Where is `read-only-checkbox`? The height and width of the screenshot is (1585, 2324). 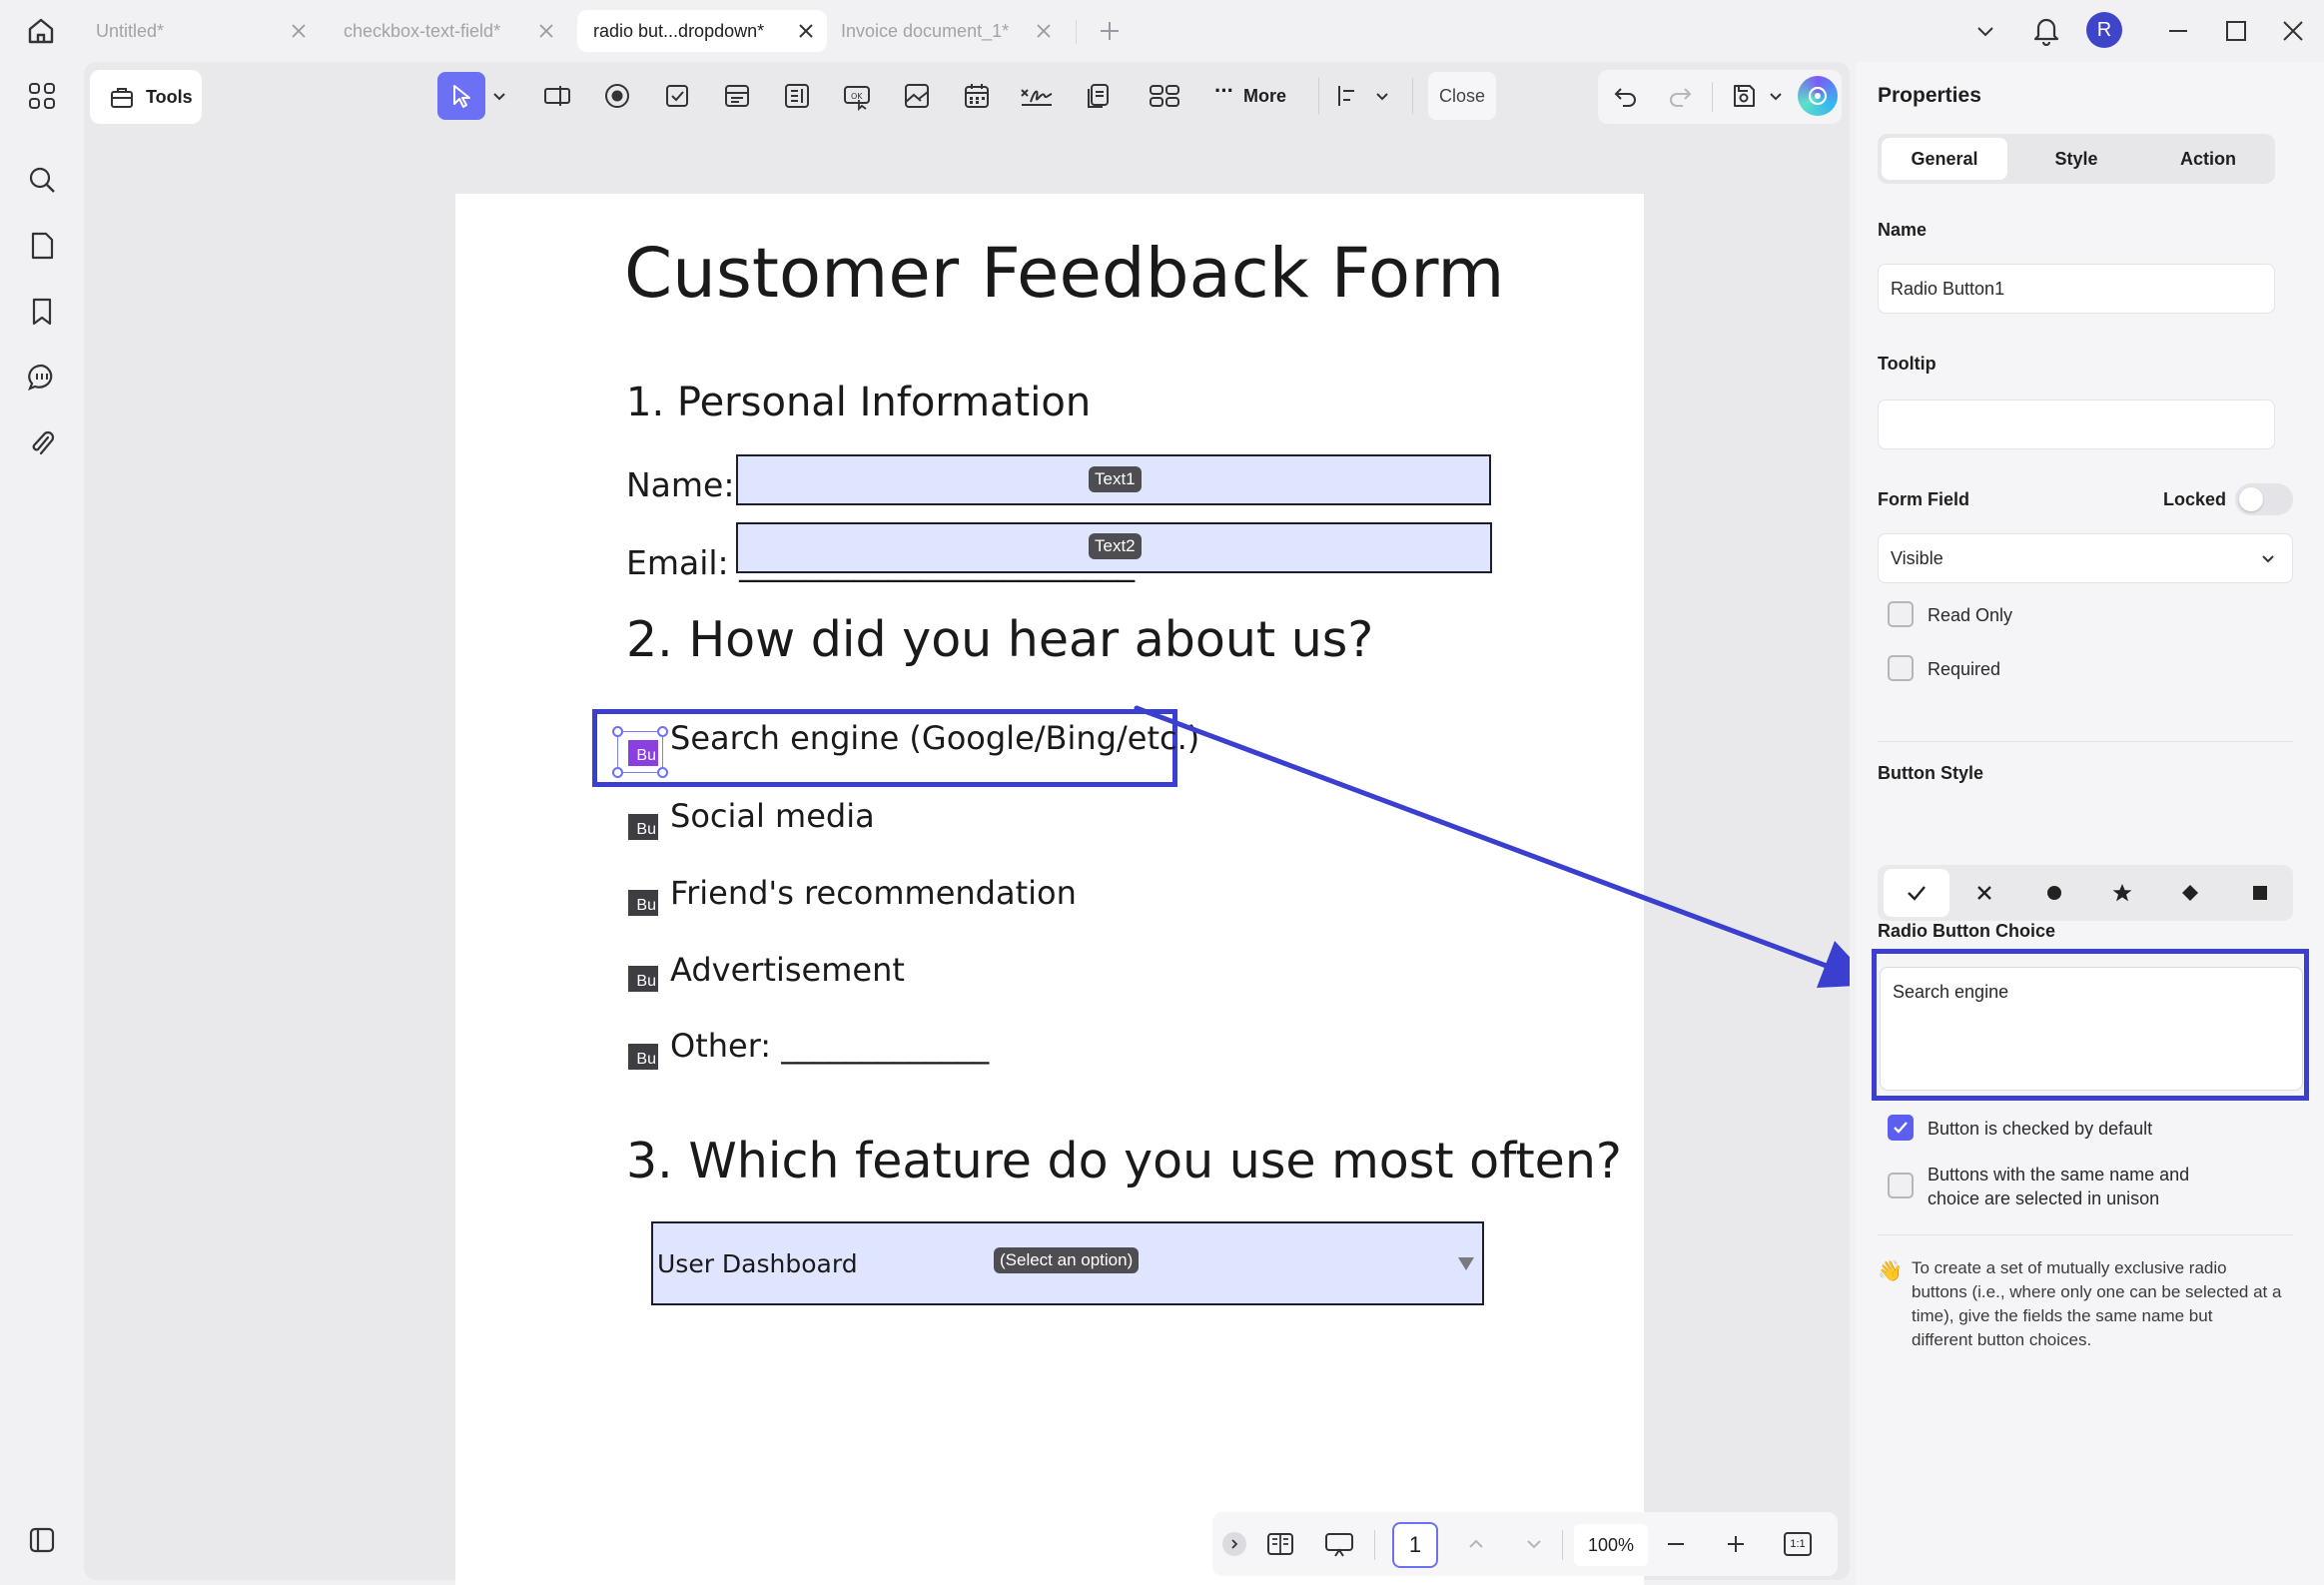 read-only-checkbox is located at coordinates (1901, 614).